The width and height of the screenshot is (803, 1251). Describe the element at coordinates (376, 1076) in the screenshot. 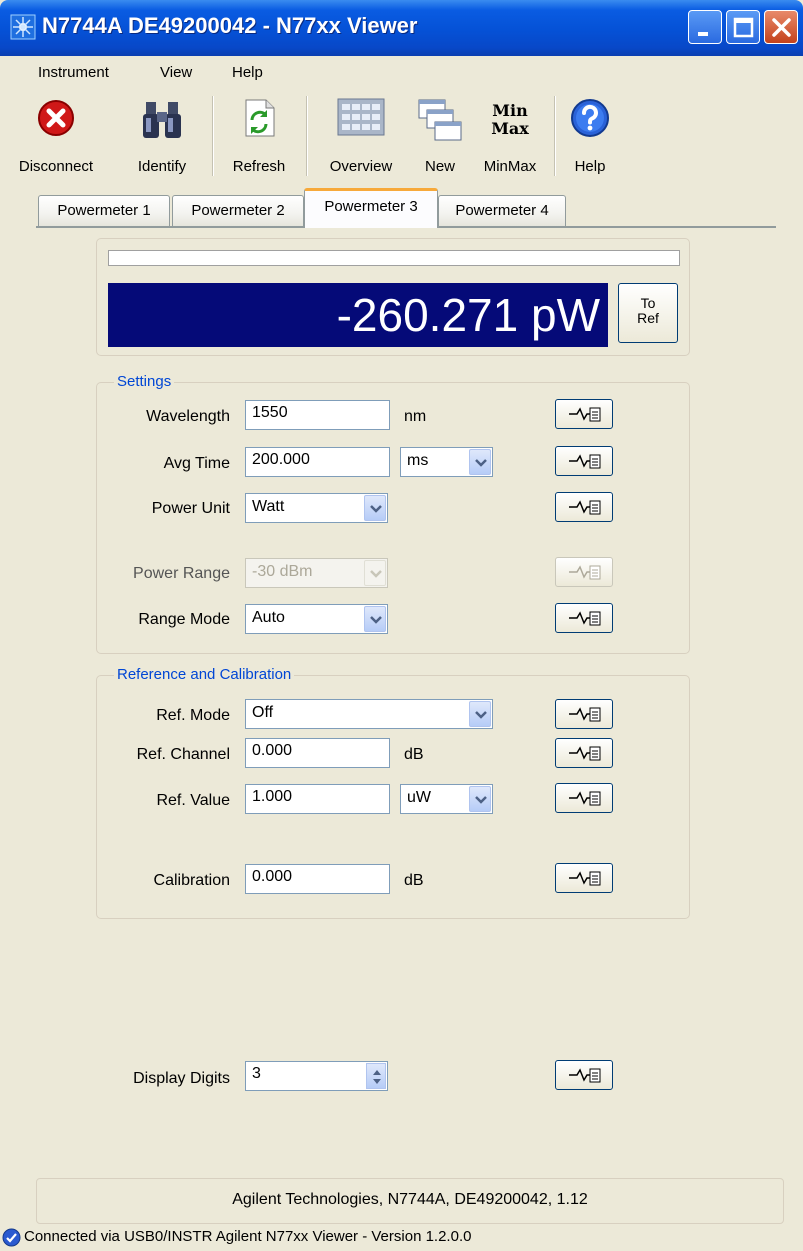

I see `spinner-arrows-icon` at that location.